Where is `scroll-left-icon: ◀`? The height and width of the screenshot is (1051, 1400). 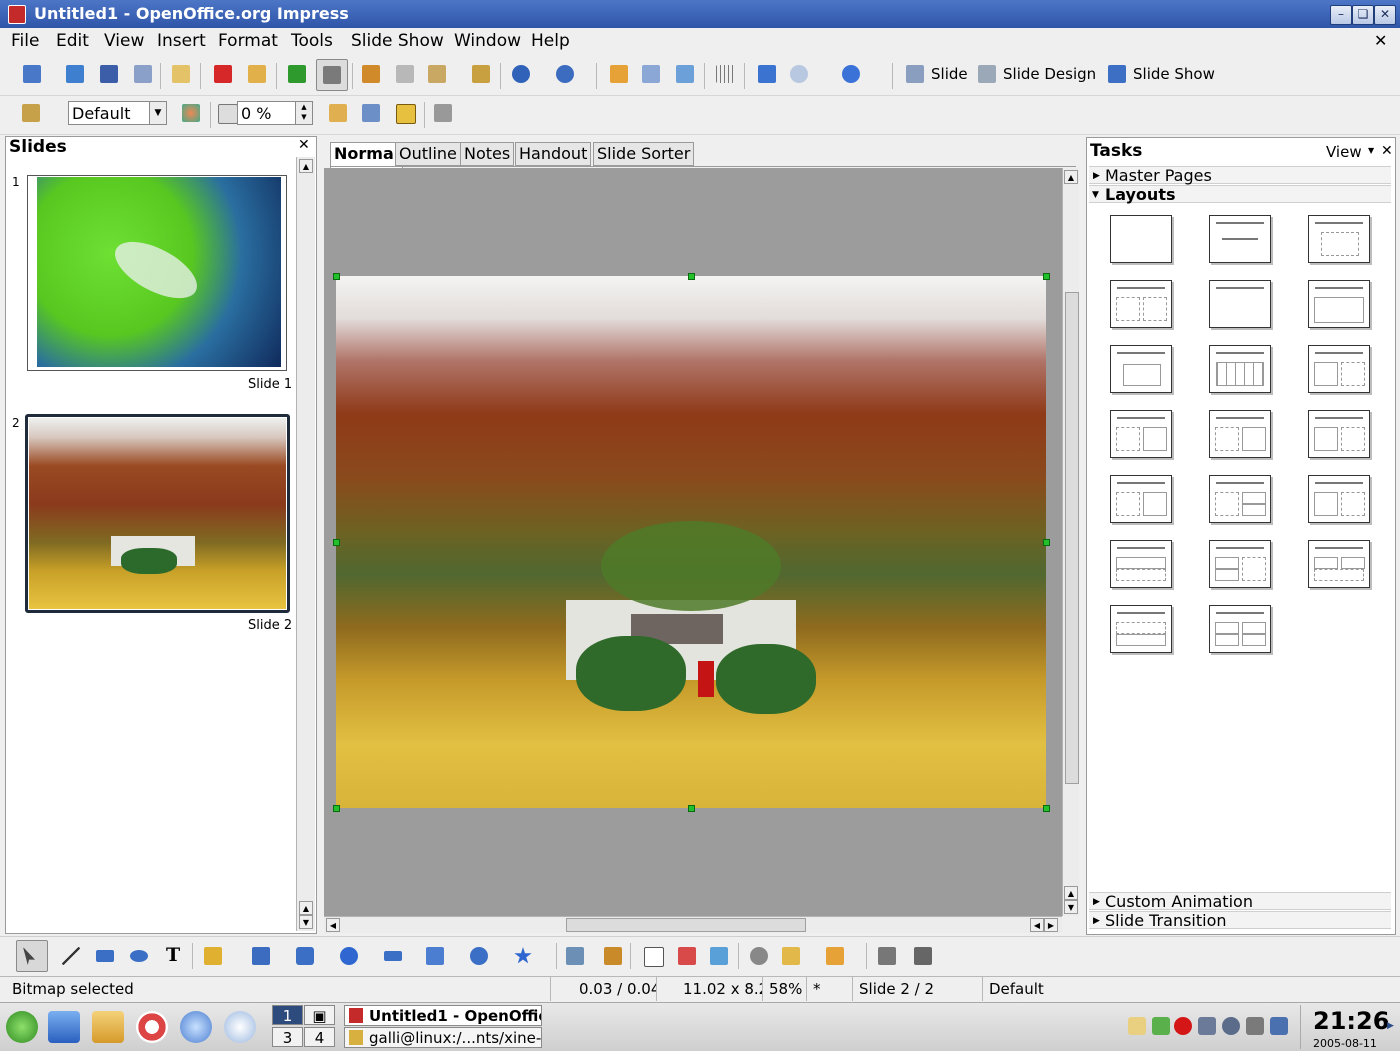
scroll-left-icon: ◀ is located at coordinates (333, 925).